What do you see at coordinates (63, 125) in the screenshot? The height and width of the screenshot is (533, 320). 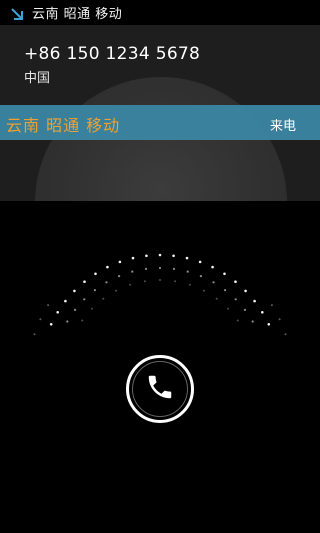 I see `caller-location: 云南 昭通 移动` at bounding box center [63, 125].